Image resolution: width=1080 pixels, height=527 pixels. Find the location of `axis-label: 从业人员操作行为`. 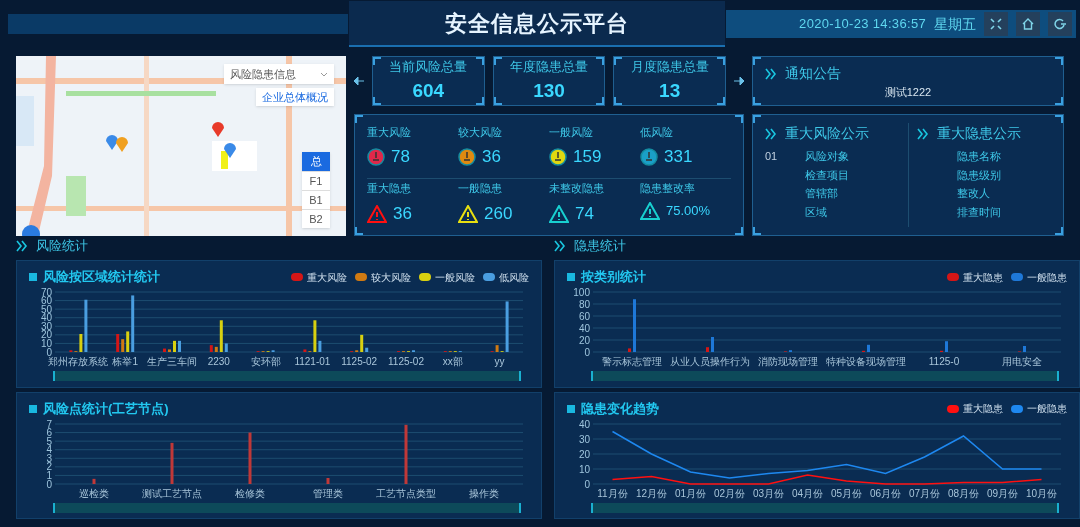

axis-label: 从业人员操作行为 is located at coordinates (710, 361).